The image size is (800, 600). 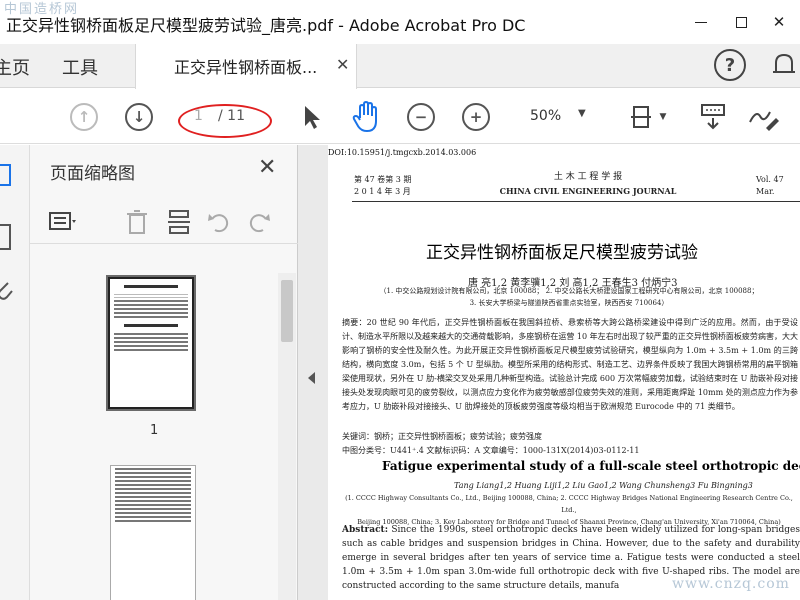 I want to click on hand-tool-button, so click(x=366, y=116).